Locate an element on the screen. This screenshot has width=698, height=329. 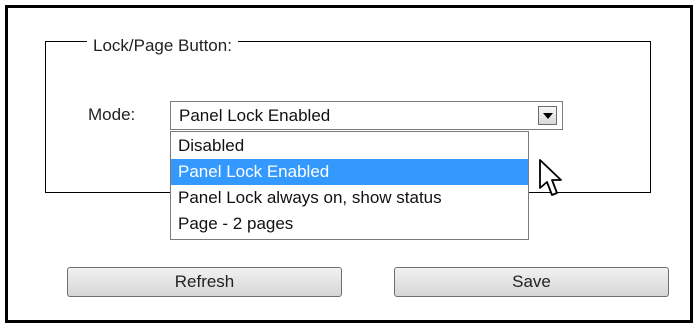
option-page-2-pages: Page - 2 pages is located at coordinates (349, 224).